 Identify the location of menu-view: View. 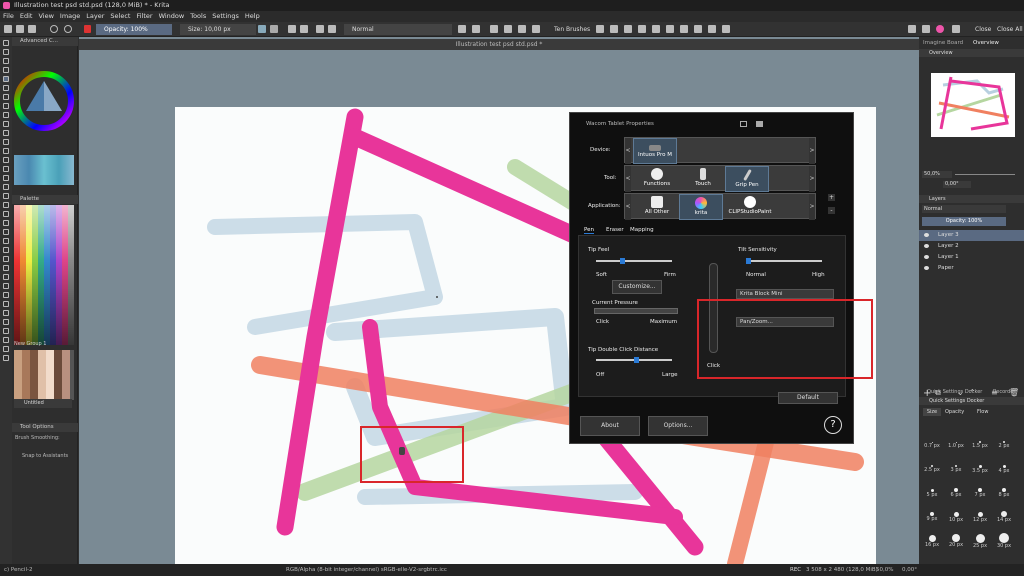
(45, 16).